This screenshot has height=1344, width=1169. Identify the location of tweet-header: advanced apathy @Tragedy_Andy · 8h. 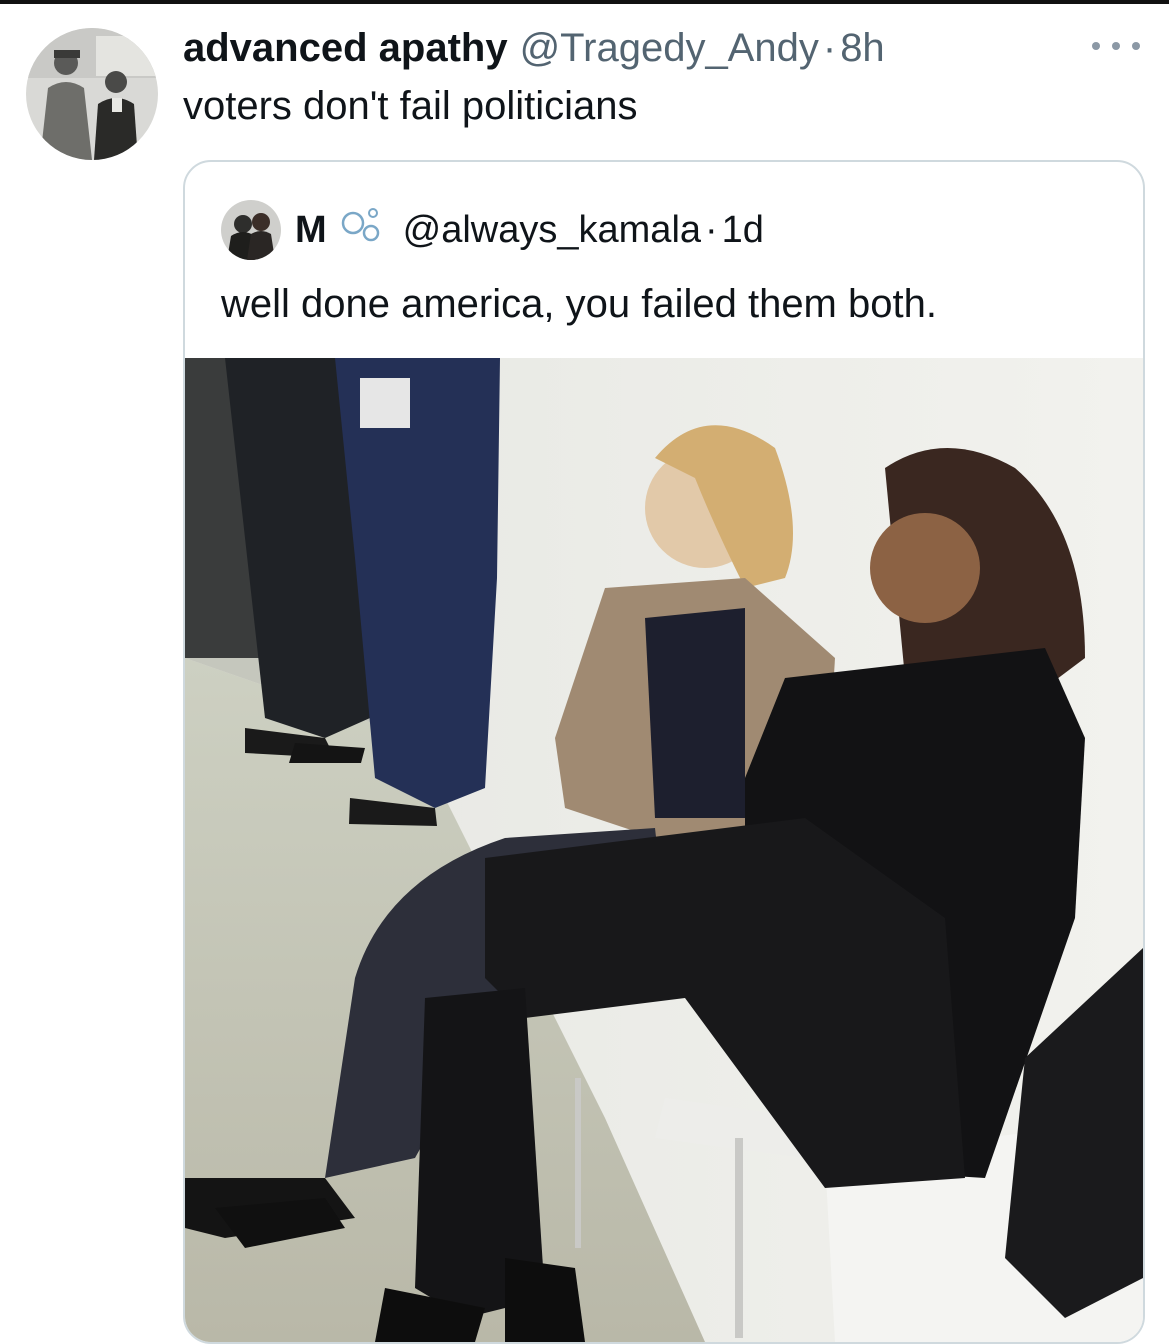
(534, 48).